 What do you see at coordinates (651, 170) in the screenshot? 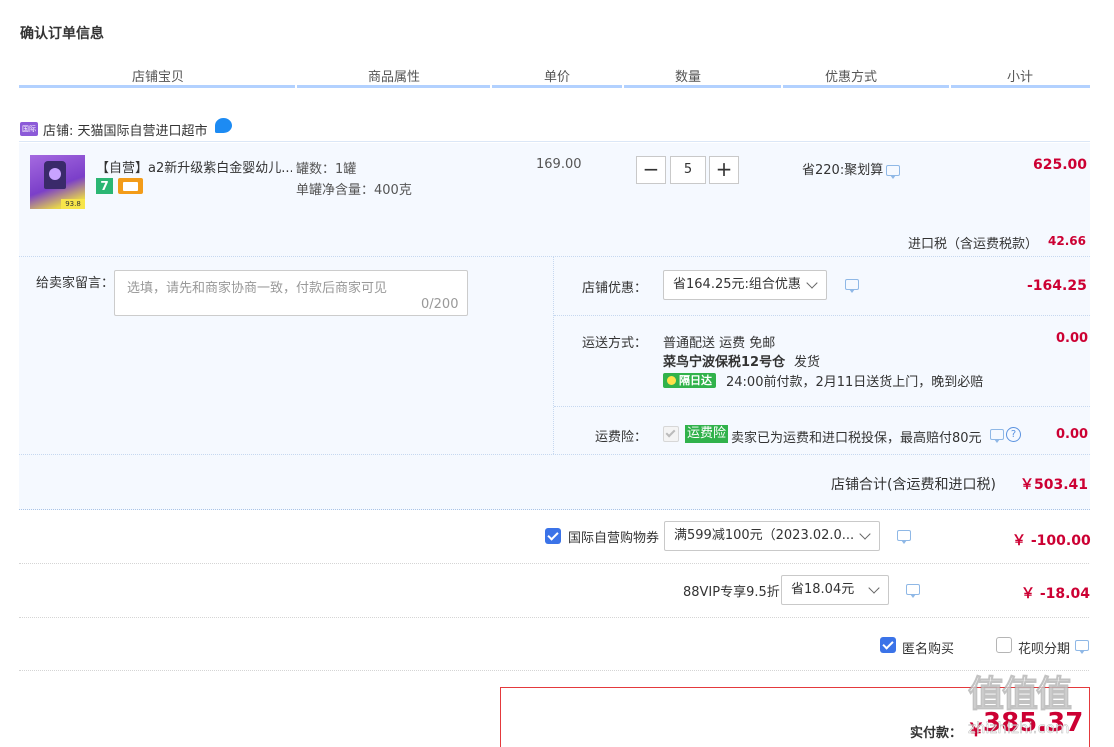
I see `quantity-minus-button: −` at bounding box center [651, 170].